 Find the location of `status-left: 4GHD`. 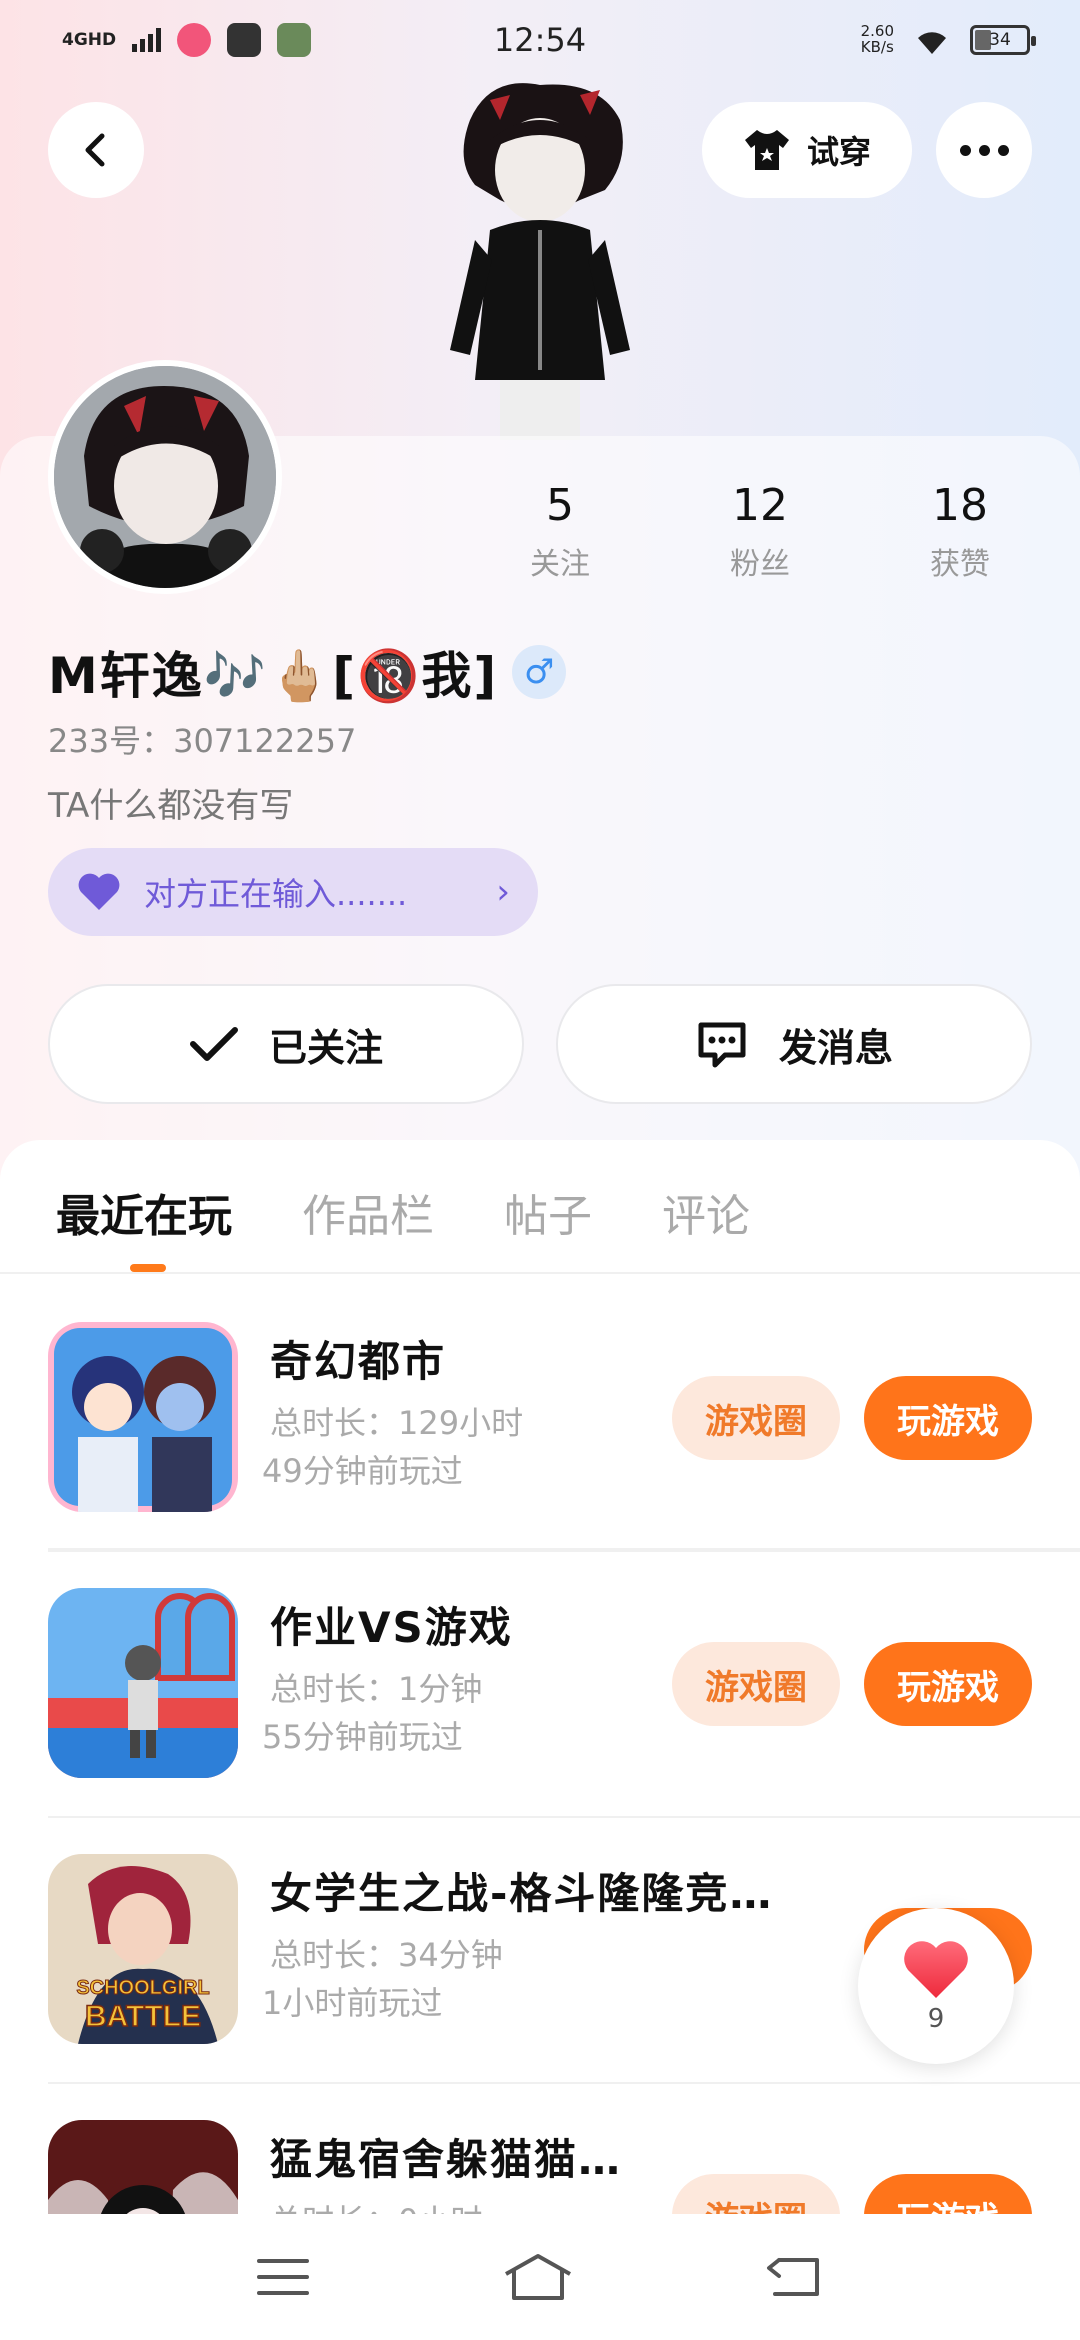

status-left: 4GHD is located at coordinates (187, 40).